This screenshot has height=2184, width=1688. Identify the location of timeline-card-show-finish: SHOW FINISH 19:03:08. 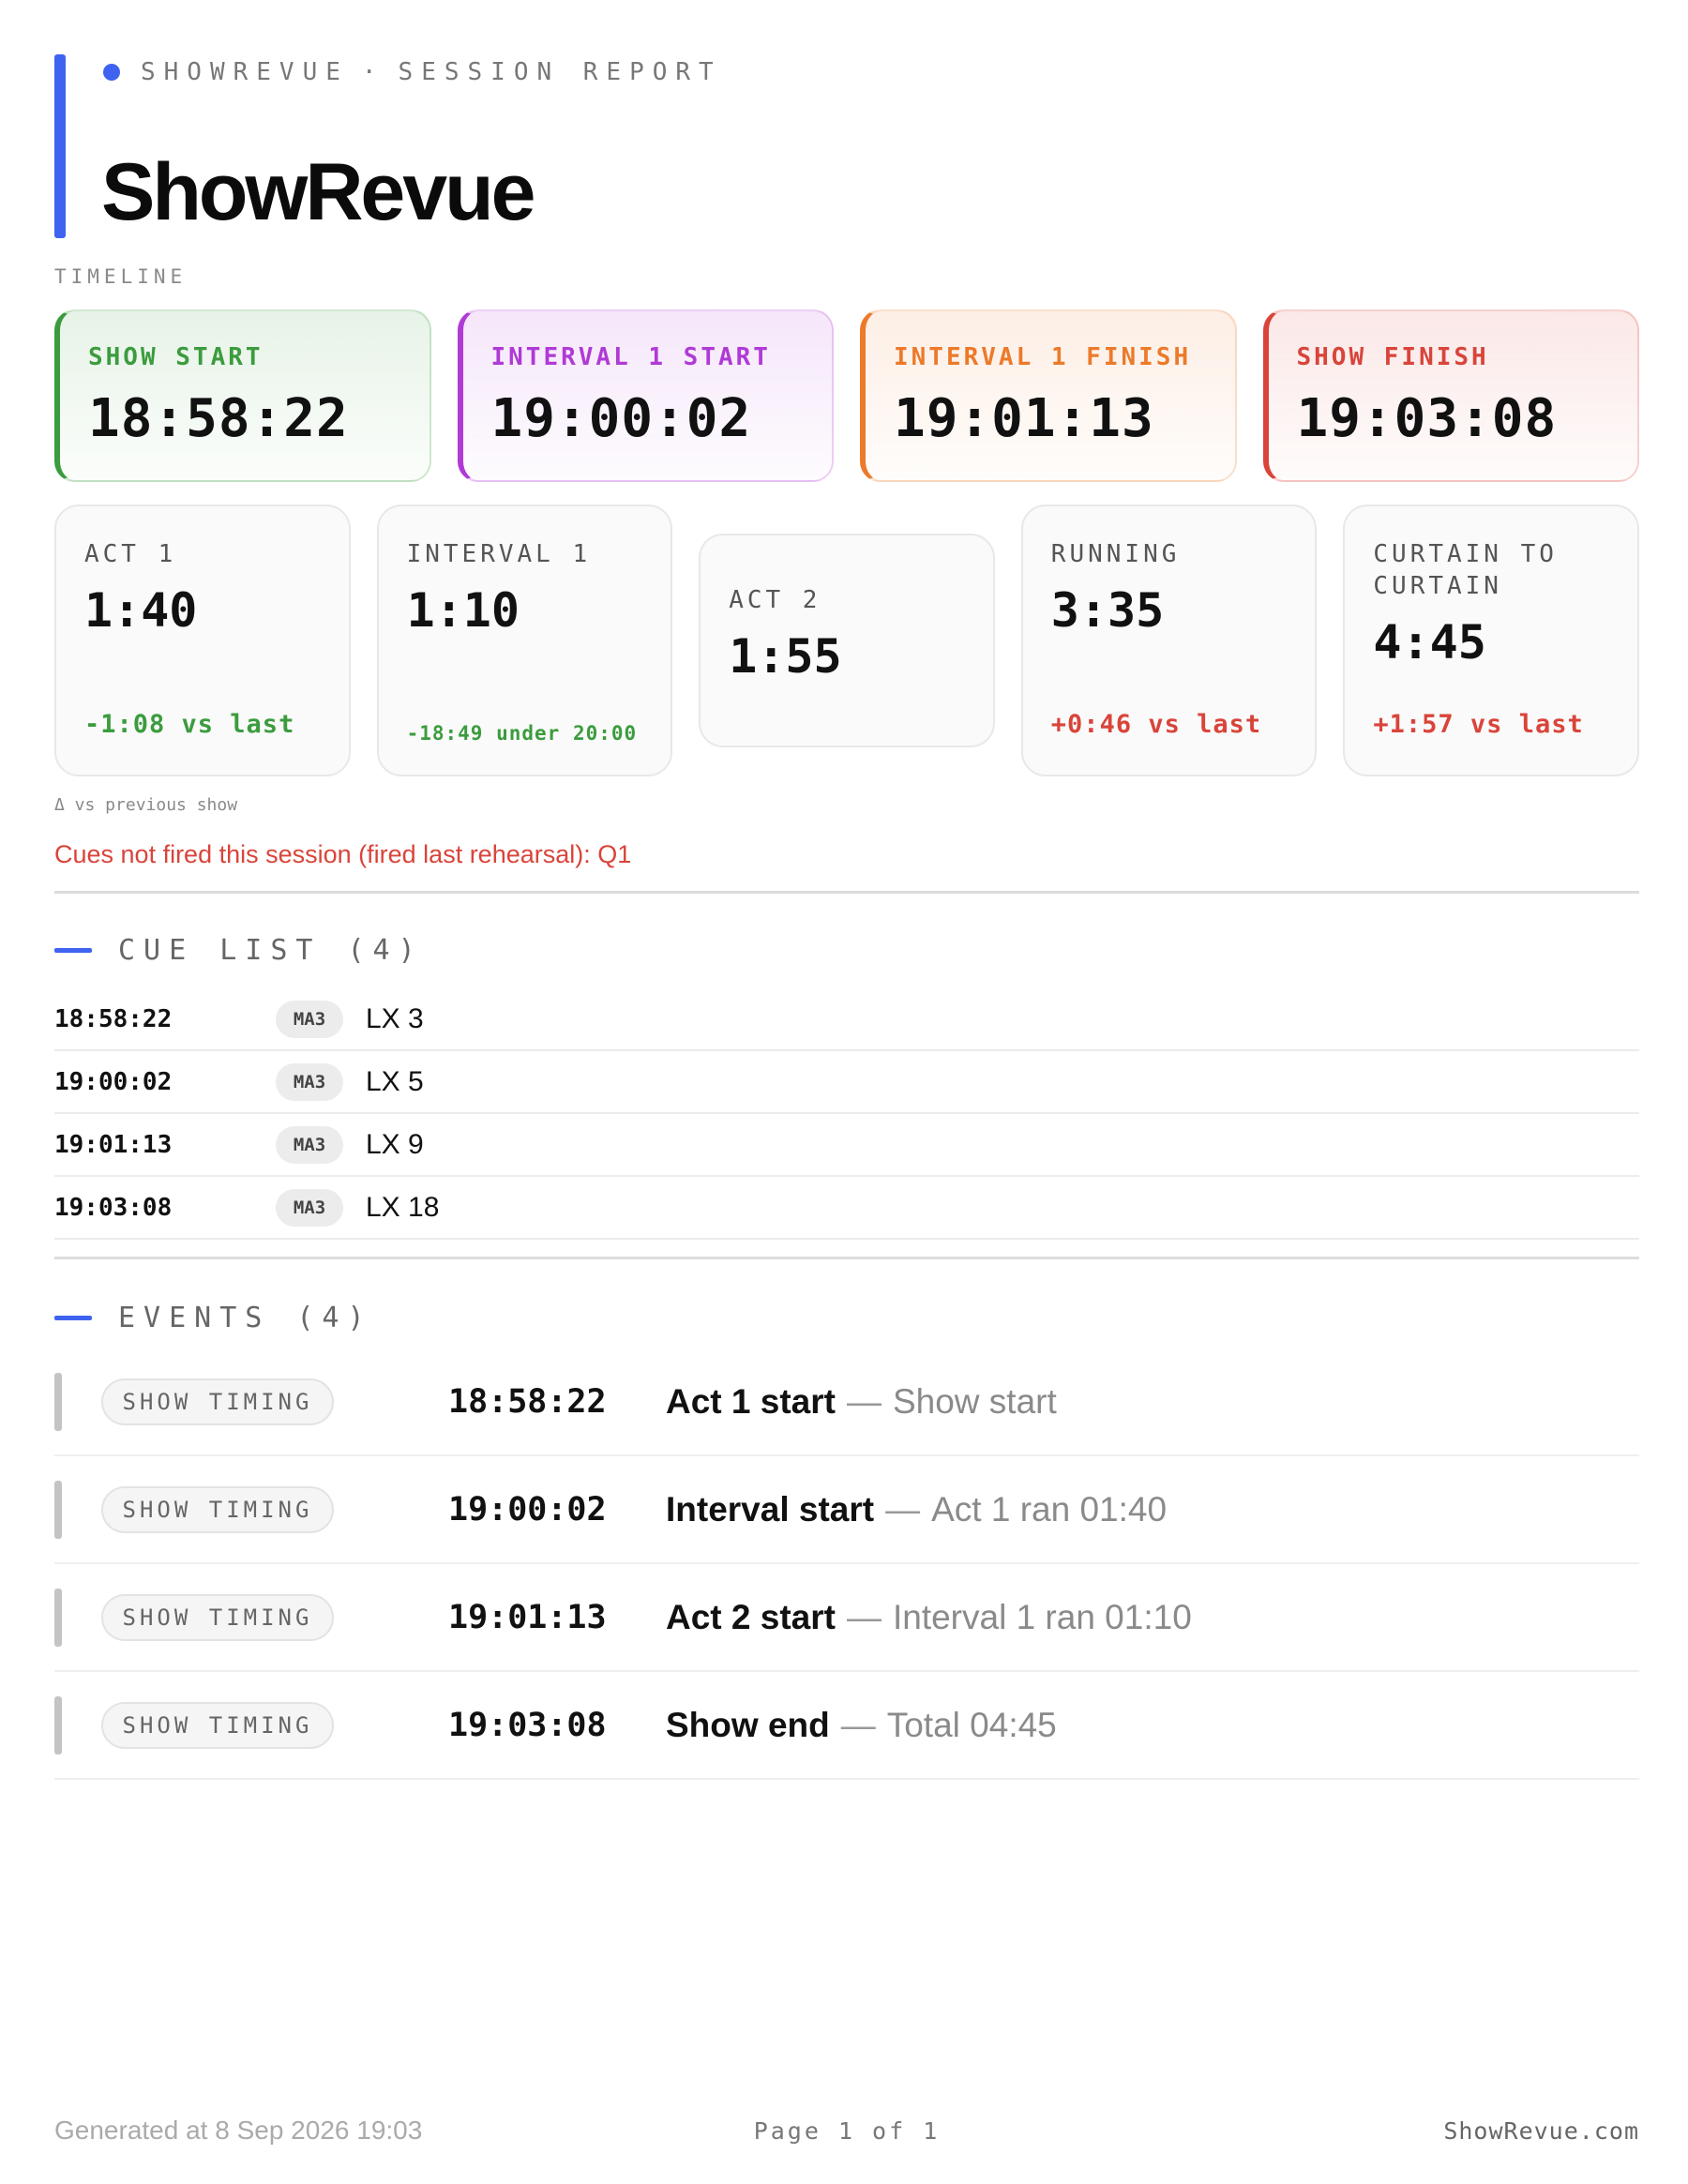
(1450, 395).